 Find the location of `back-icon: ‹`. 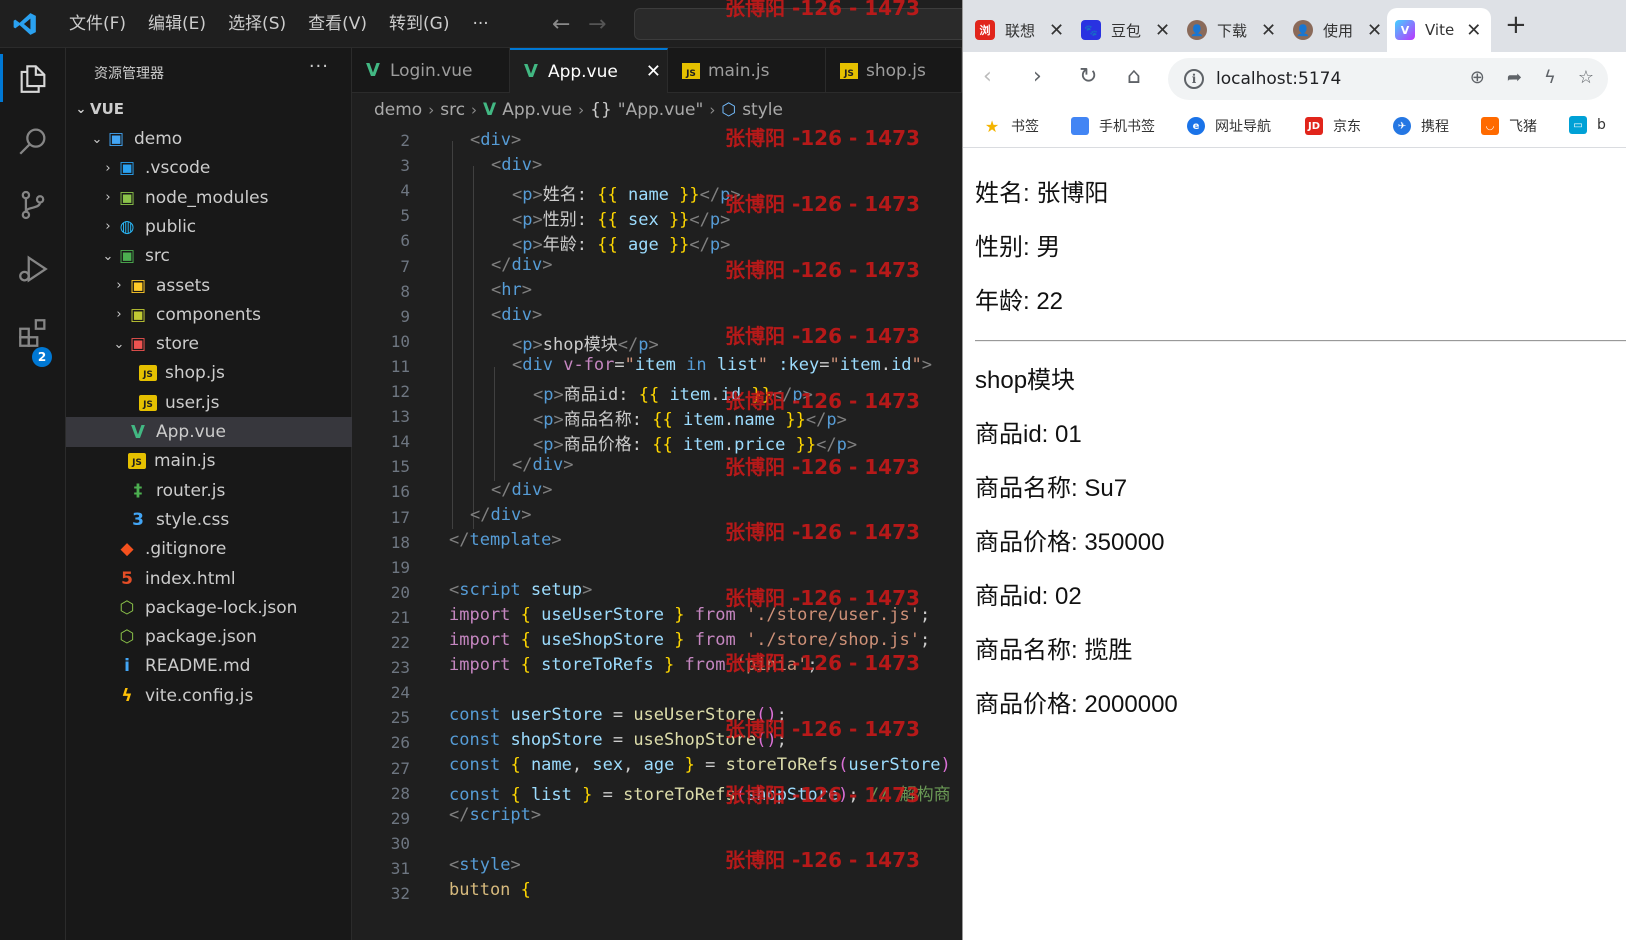

back-icon: ‹ is located at coordinates (987, 76).